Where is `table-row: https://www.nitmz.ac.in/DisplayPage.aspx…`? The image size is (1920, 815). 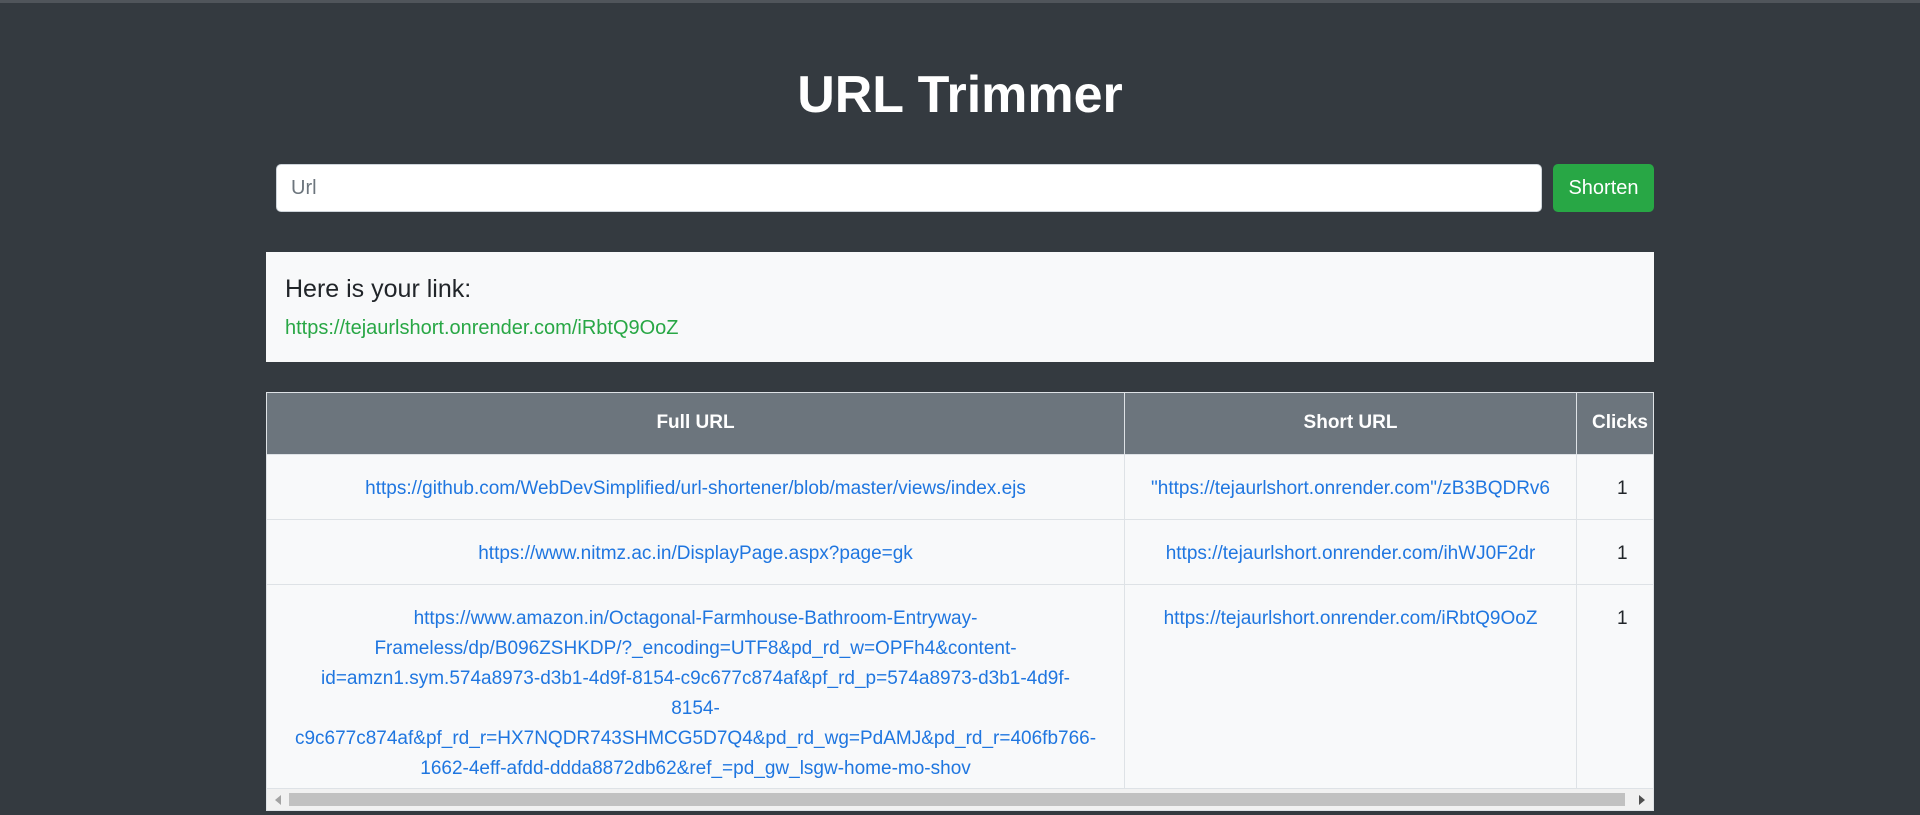
table-row: https://www.nitmz.ac.in/DisplayPage.aspx… is located at coordinates (960, 551).